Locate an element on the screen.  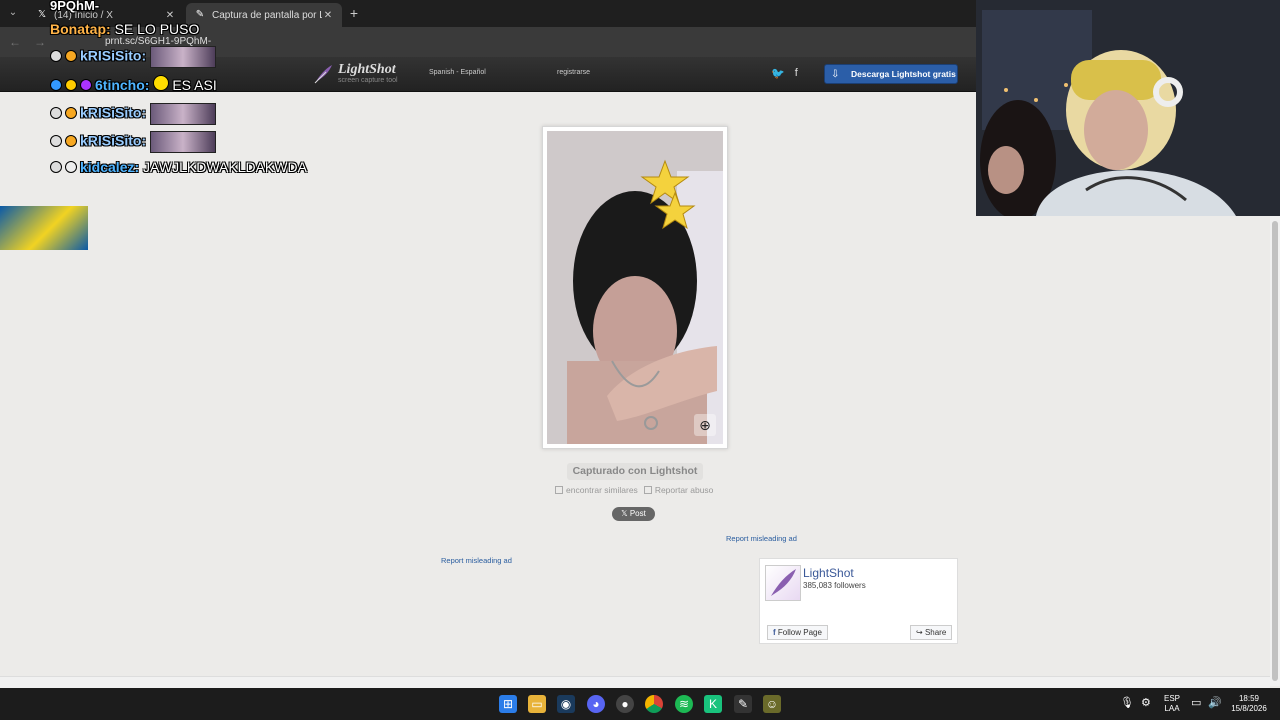
download-lightshot-button: ⇩ Descarga Lightshot gratis is located at coordinates (891, 74).